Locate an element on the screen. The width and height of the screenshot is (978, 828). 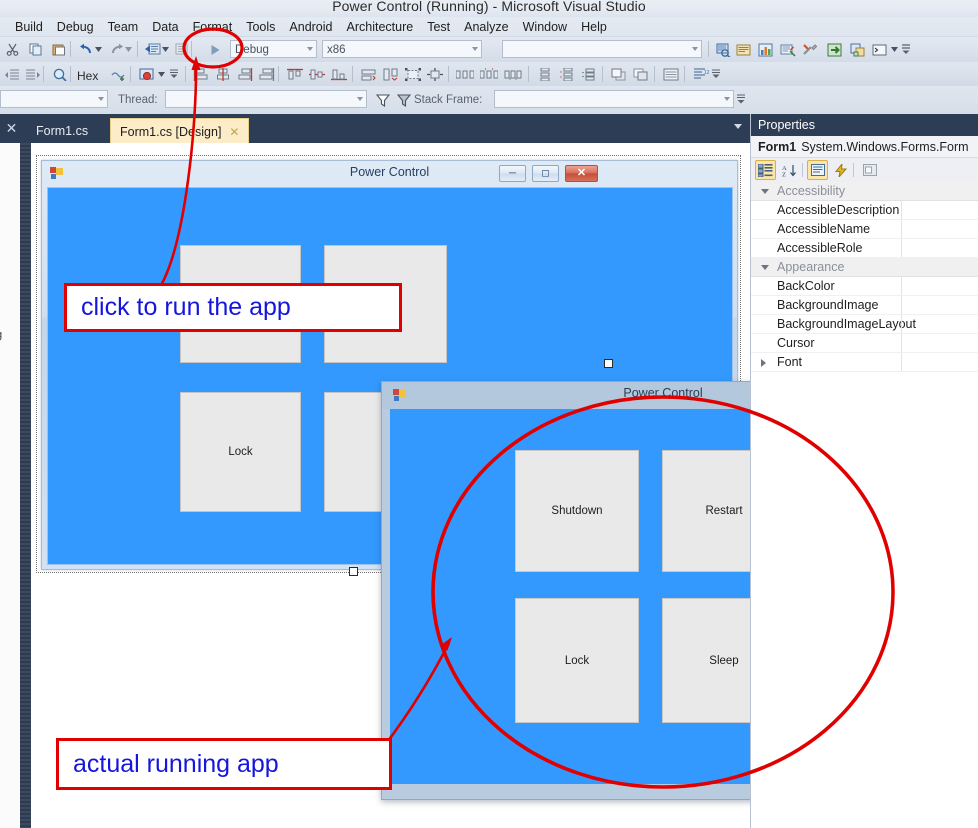
property-row-backcolor: BackColor is located at coordinates (864, 286).